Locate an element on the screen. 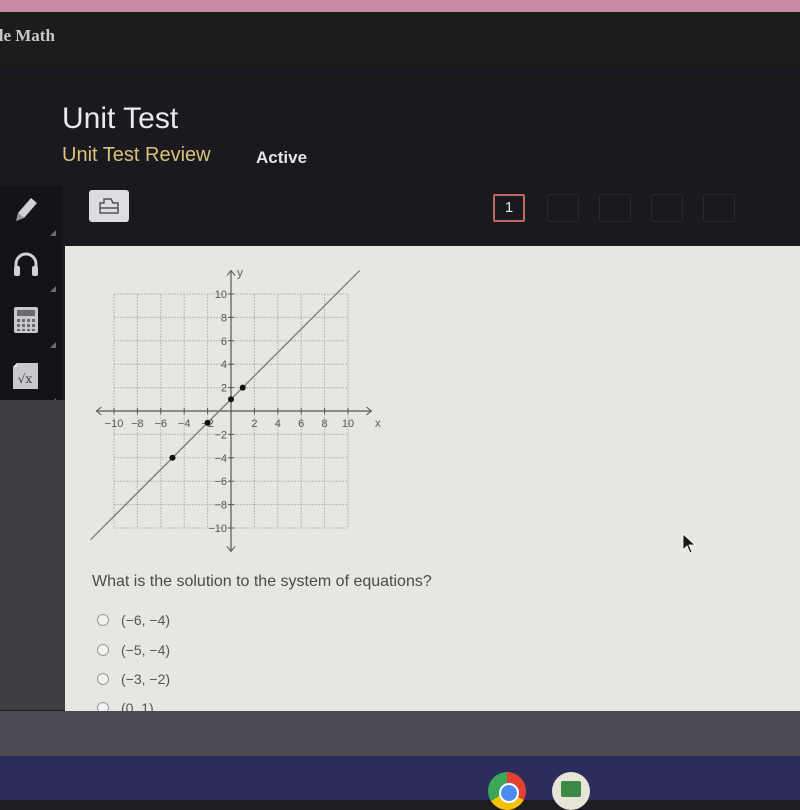 The height and width of the screenshot is (810, 800). classroom-icon is located at coordinates (571, 791).